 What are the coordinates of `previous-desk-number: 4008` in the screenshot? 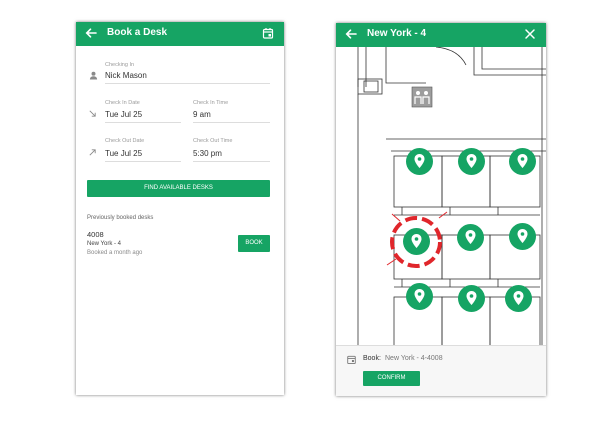 It's located at (95, 234).